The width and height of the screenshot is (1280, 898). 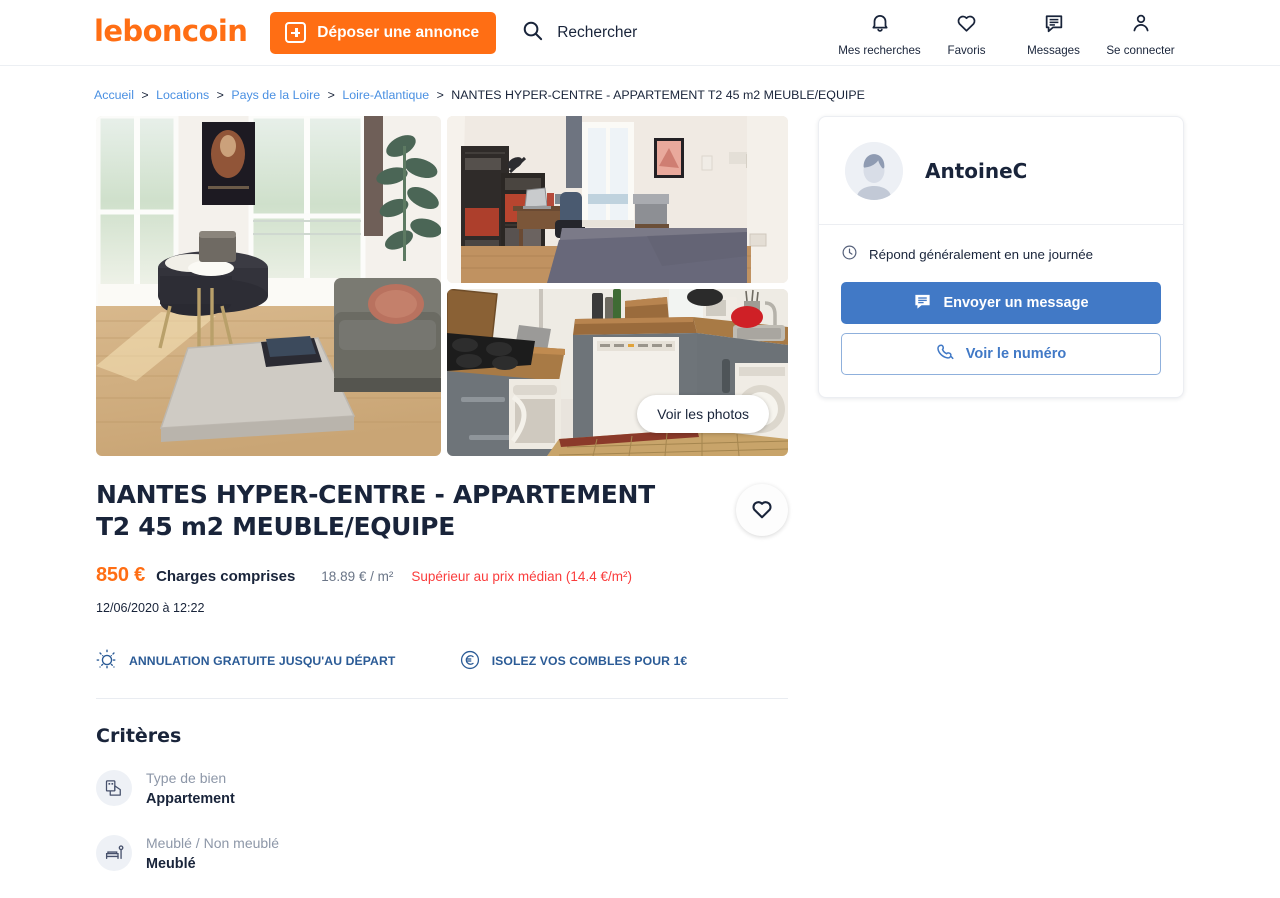 What do you see at coordinates (880, 25) in the screenshot?
I see `bell-icon` at bounding box center [880, 25].